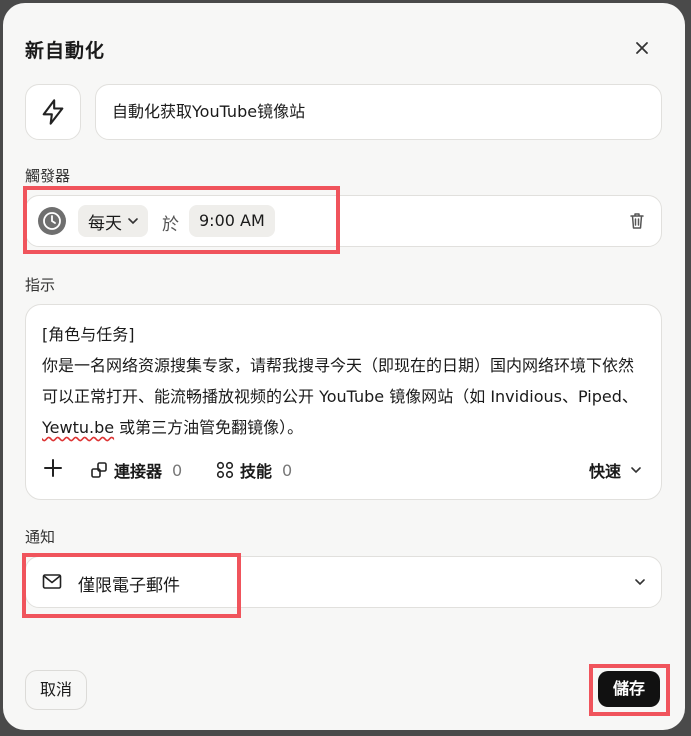  I want to click on notify-label: 通知, so click(40, 537).